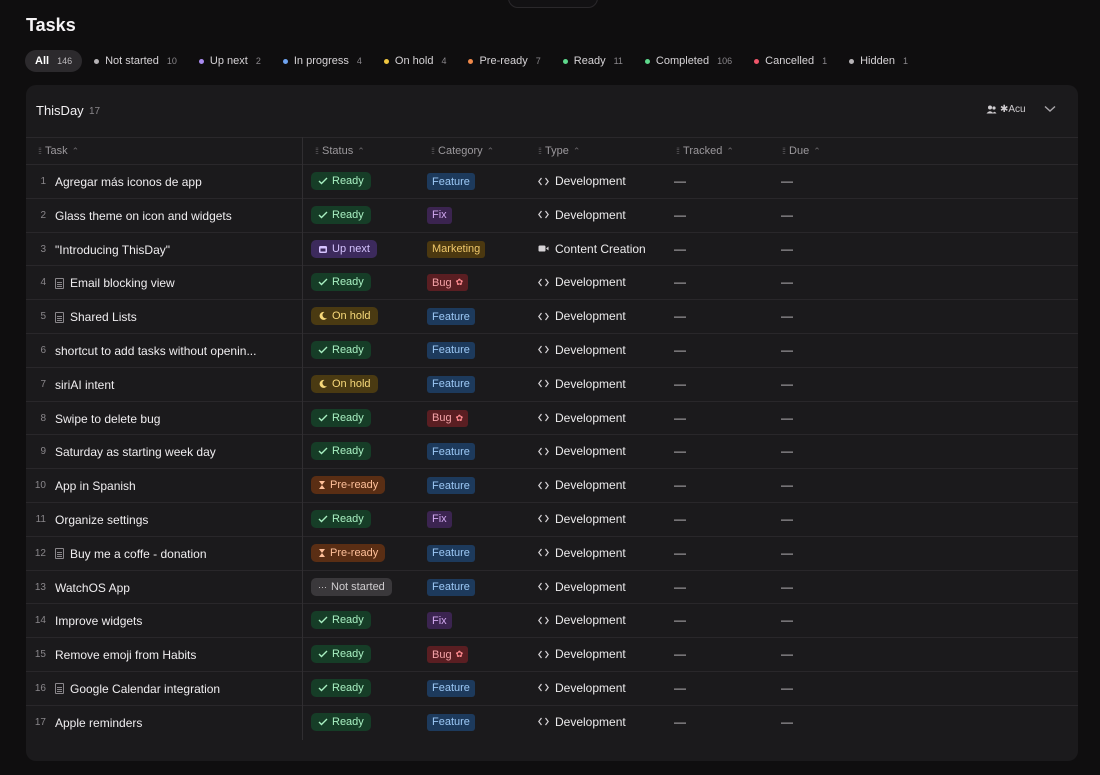 Image resolution: width=1100 pixels, height=775 pixels. What do you see at coordinates (143, 216) in the screenshot?
I see `task-name: Glass theme on icon and widgets` at bounding box center [143, 216].